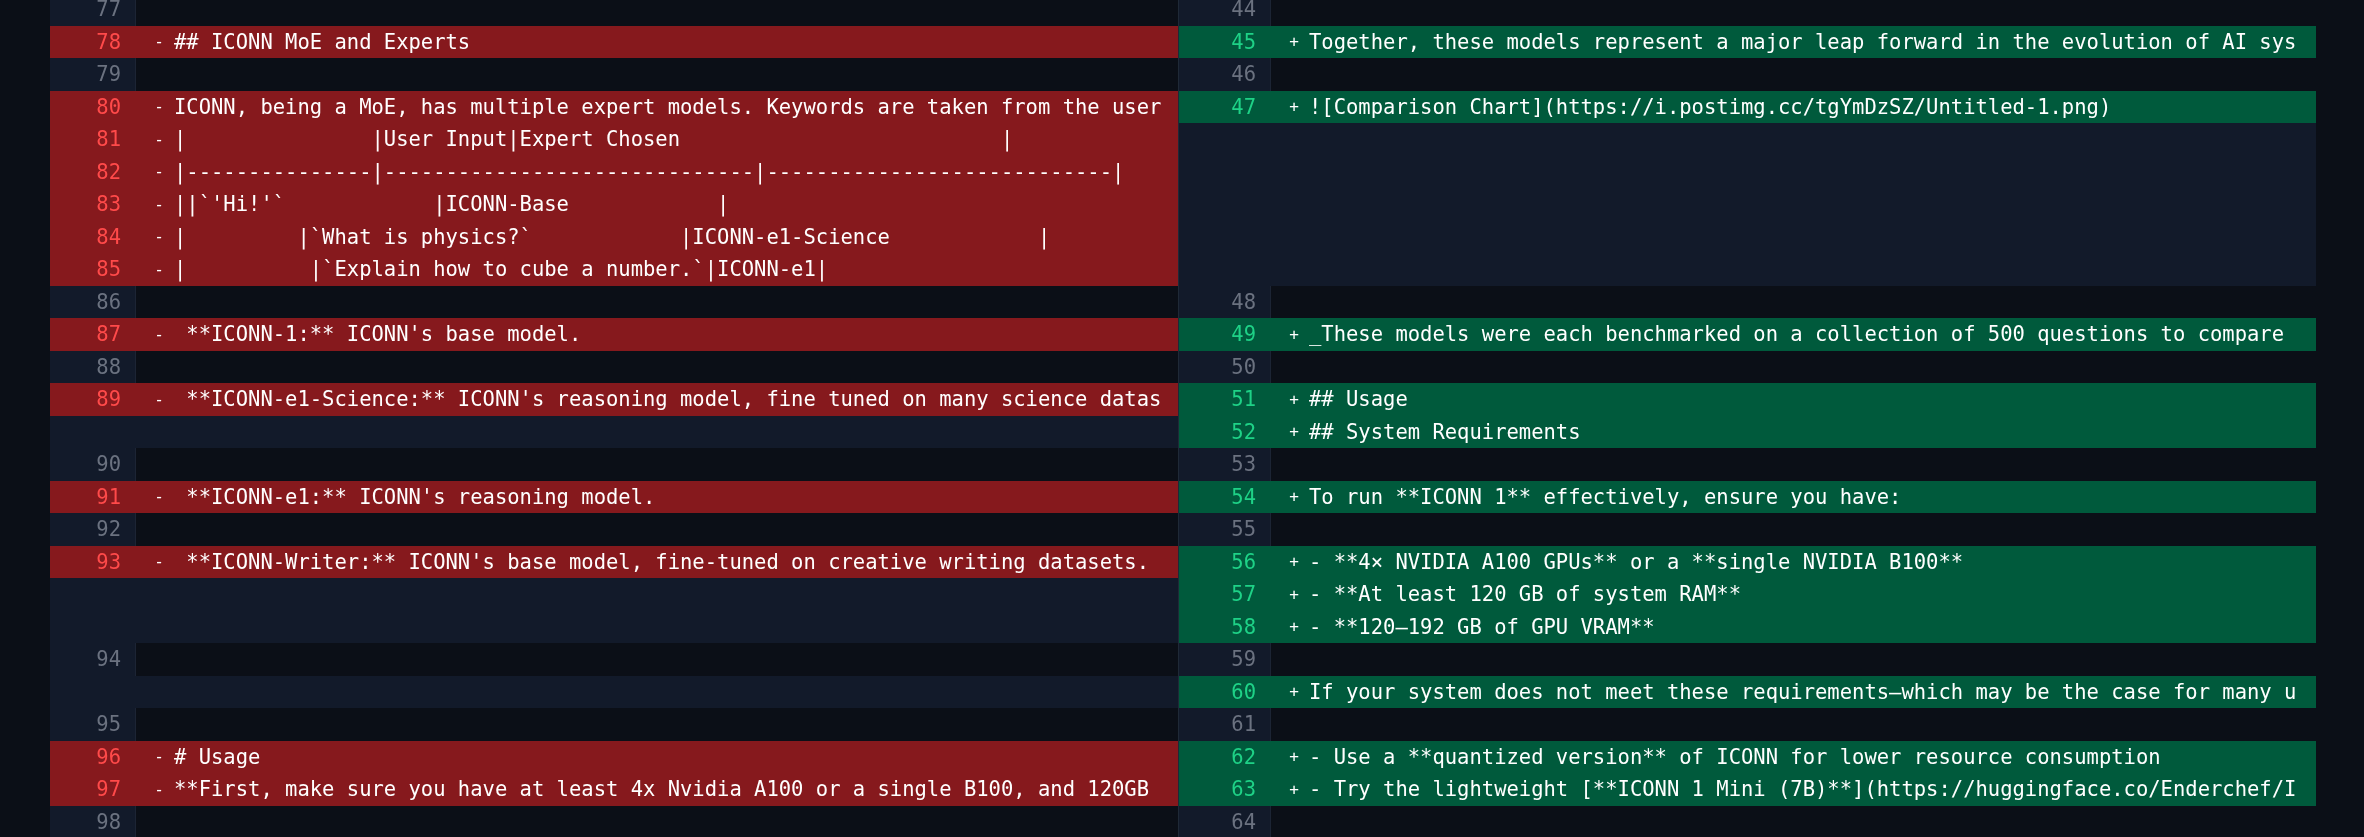 The height and width of the screenshot is (837, 2364). Describe the element at coordinates (1243, 496) in the screenshot. I see `line-number: 54` at that location.